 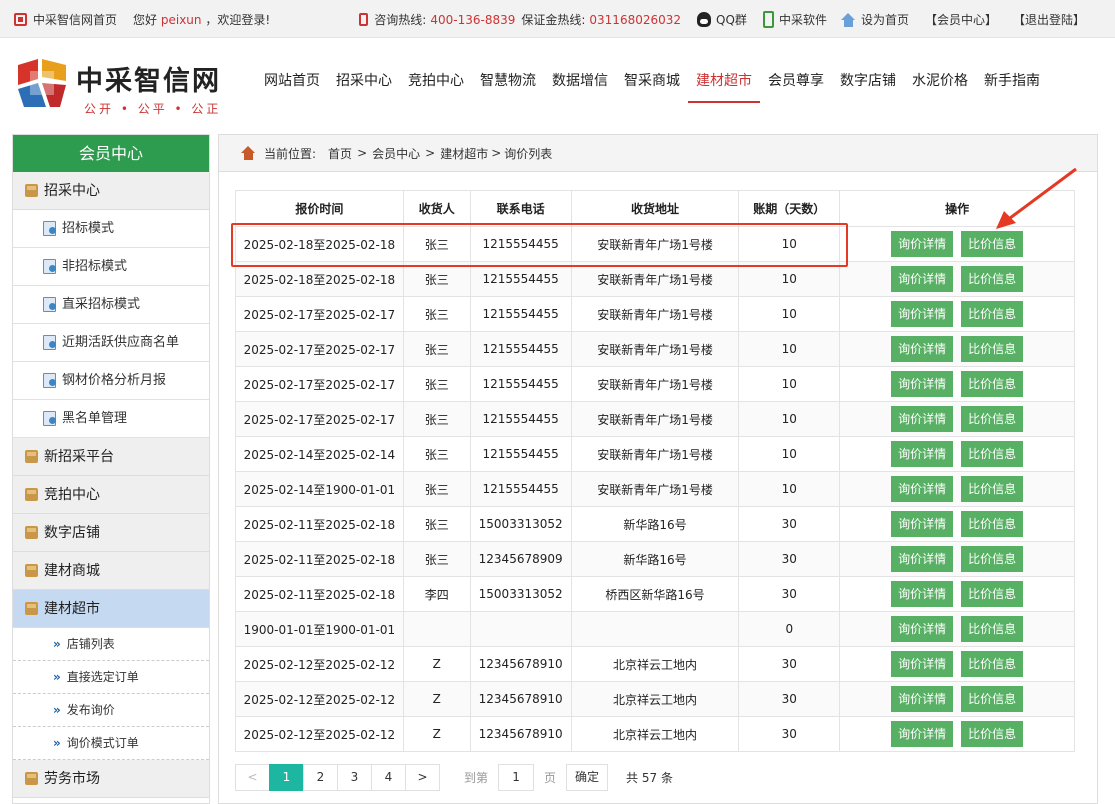 What do you see at coordinates (731, 19) in the screenshot?
I see `qq-group-link: QQ群` at bounding box center [731, 19].